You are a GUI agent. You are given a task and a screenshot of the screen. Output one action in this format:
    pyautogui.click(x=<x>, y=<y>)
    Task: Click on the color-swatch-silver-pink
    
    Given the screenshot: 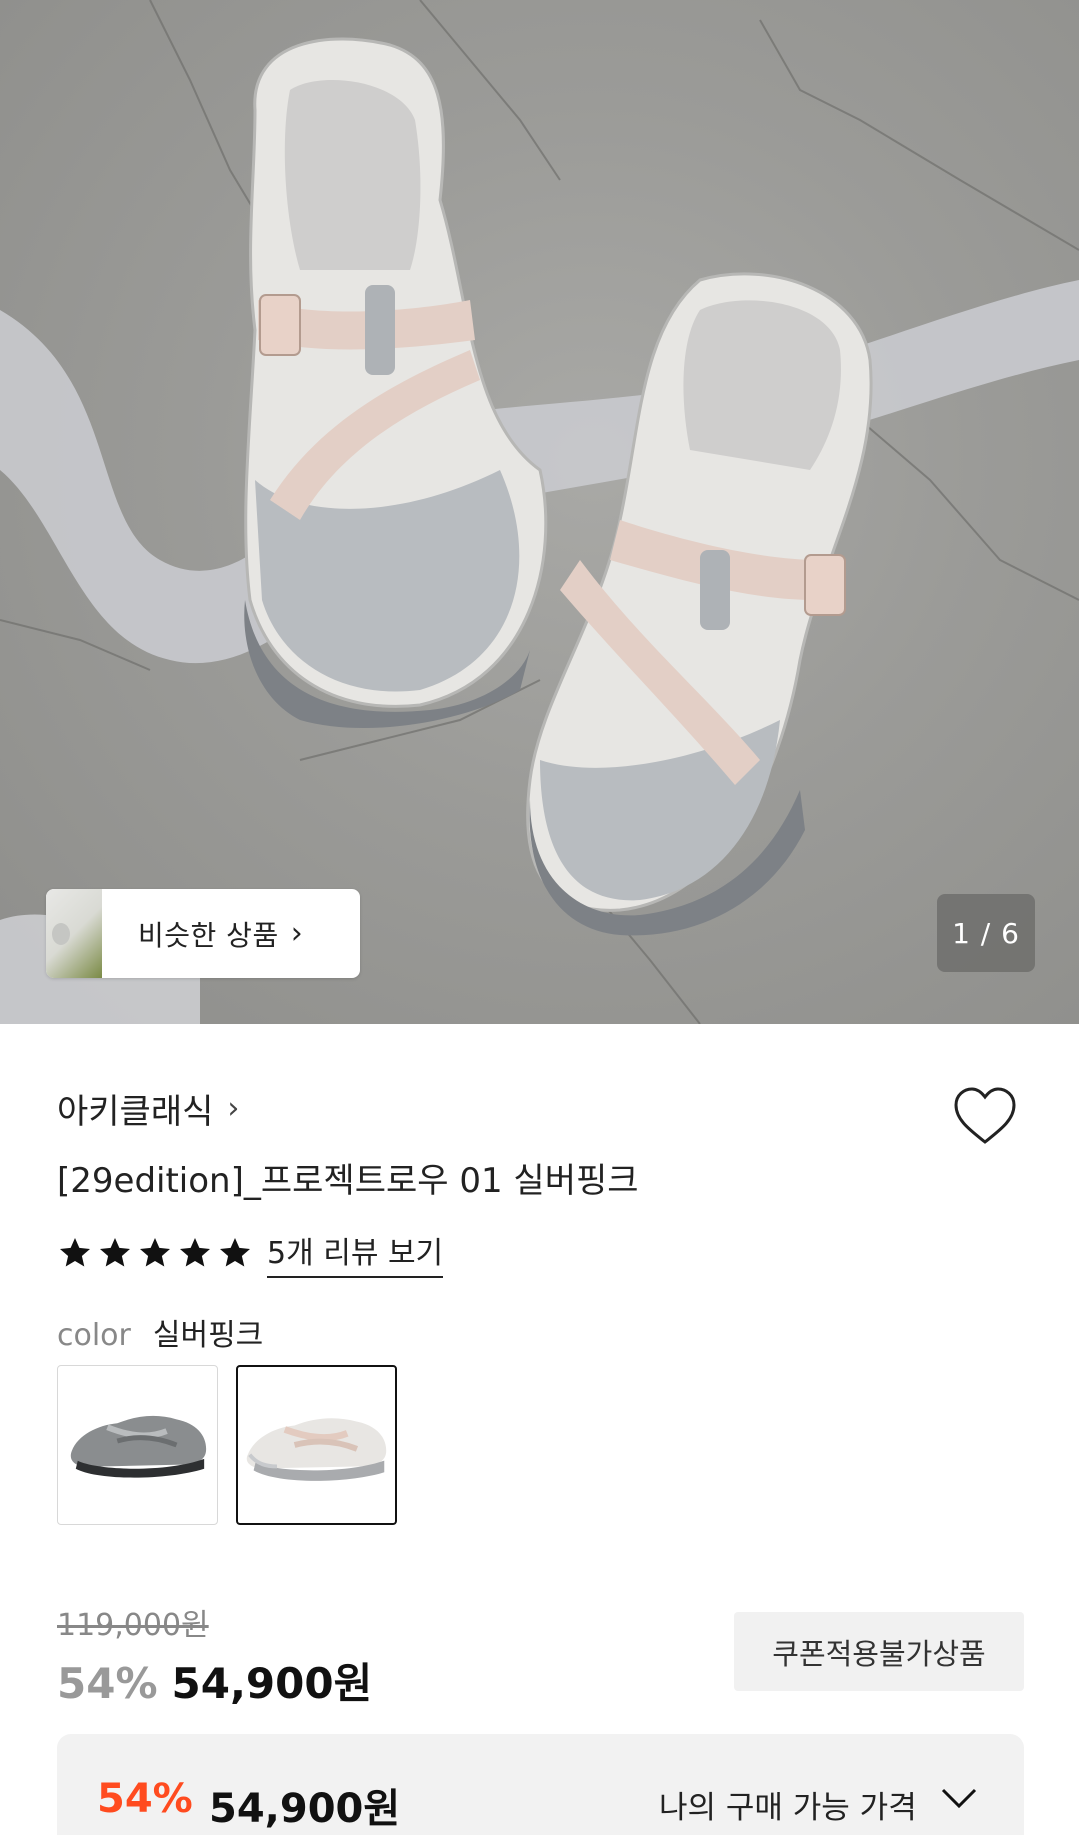 What is the action you would take?
    pyautogui.click(x=316, y=1445)
    